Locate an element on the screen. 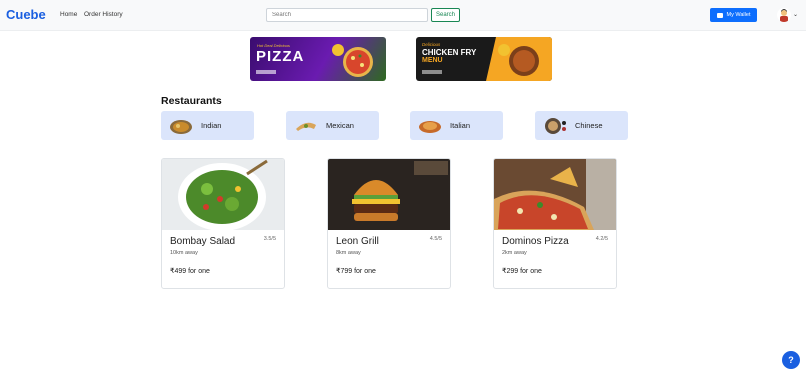 This screenshot has width=806, height=375. restaurant-distance: 2km away is located at coordinates (514, 253).